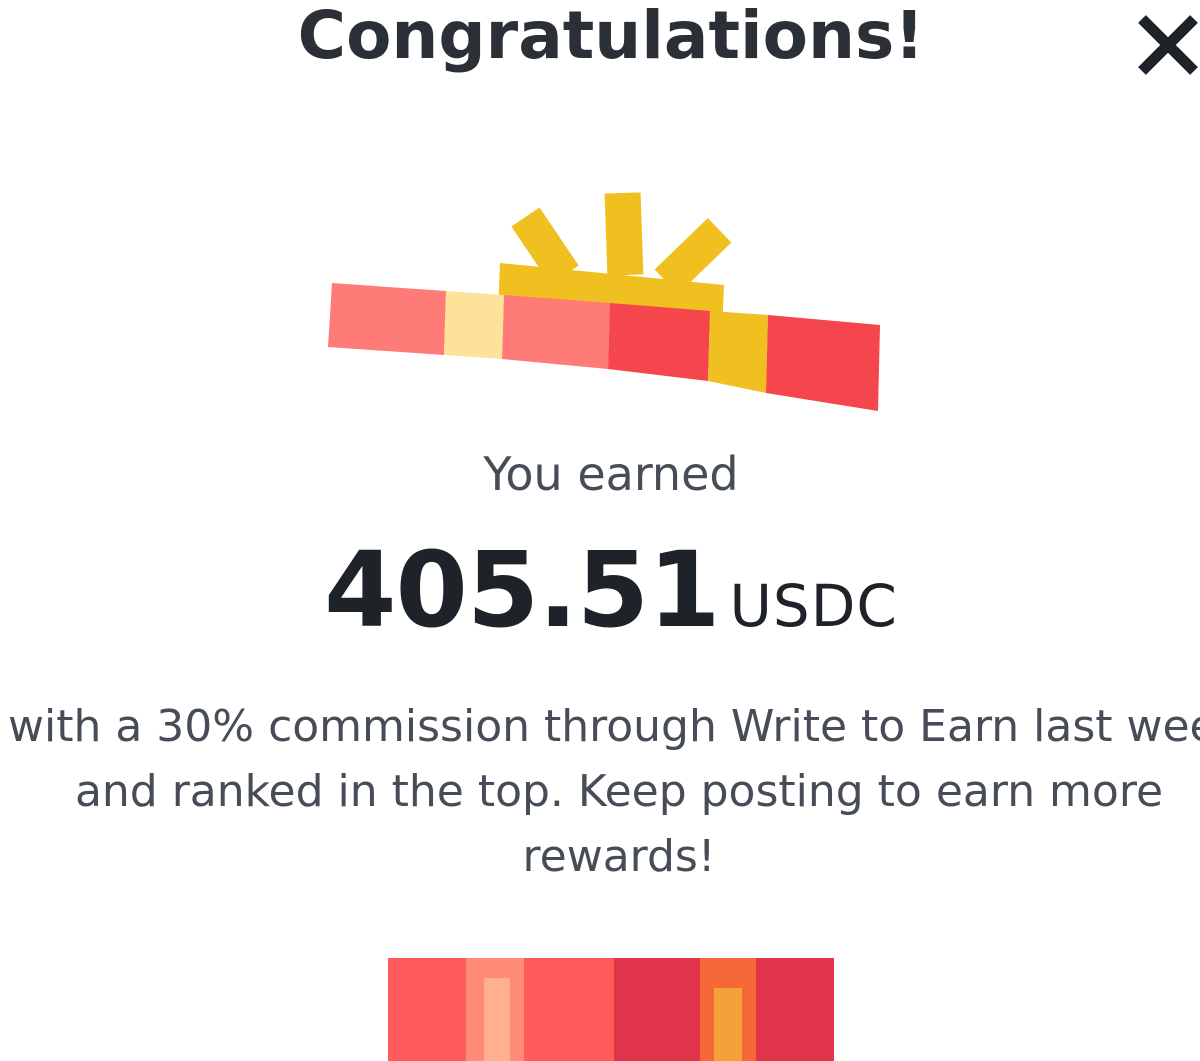 The image size is (1200, 1061). I want to click on close-button, so click(1168, 45).